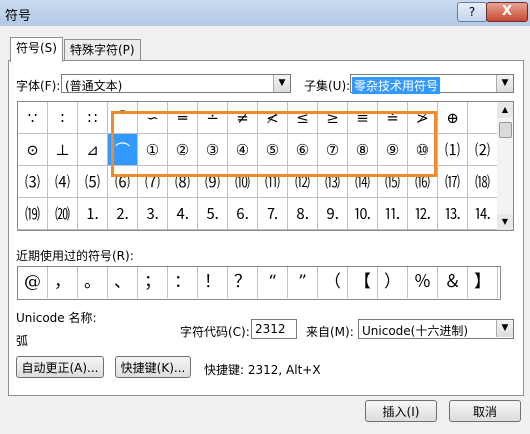 The height and width of the screenshot is (434, 530). What do you see at coordinates (393, 282) in the screenshot?
I see `recent-symbol-cell: ）` at bounding box center [393, 282].